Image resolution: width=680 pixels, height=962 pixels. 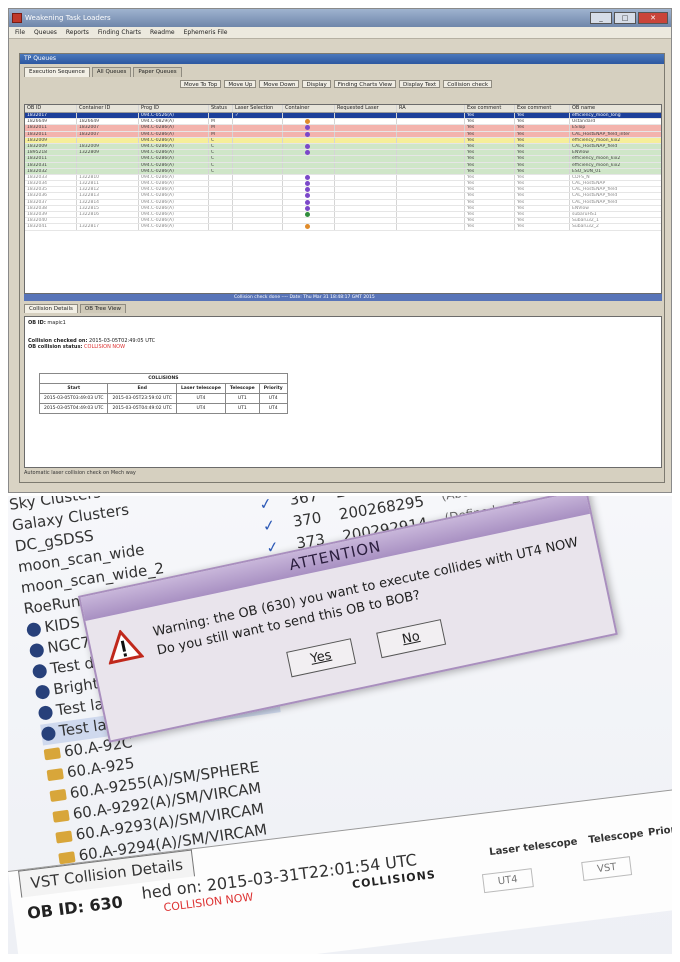 I want to click on table-cell: ENVlow, so click(x=580, y=153).